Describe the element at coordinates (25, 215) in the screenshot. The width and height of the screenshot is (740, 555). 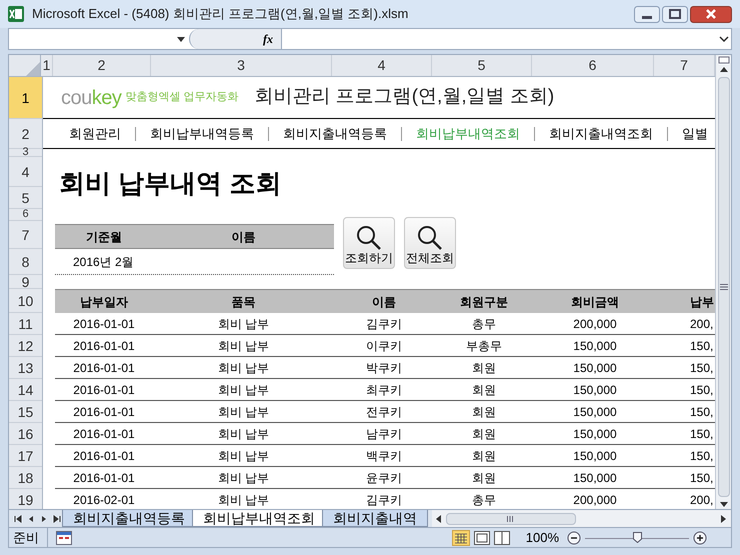
I see `row-header: 6` at that location.